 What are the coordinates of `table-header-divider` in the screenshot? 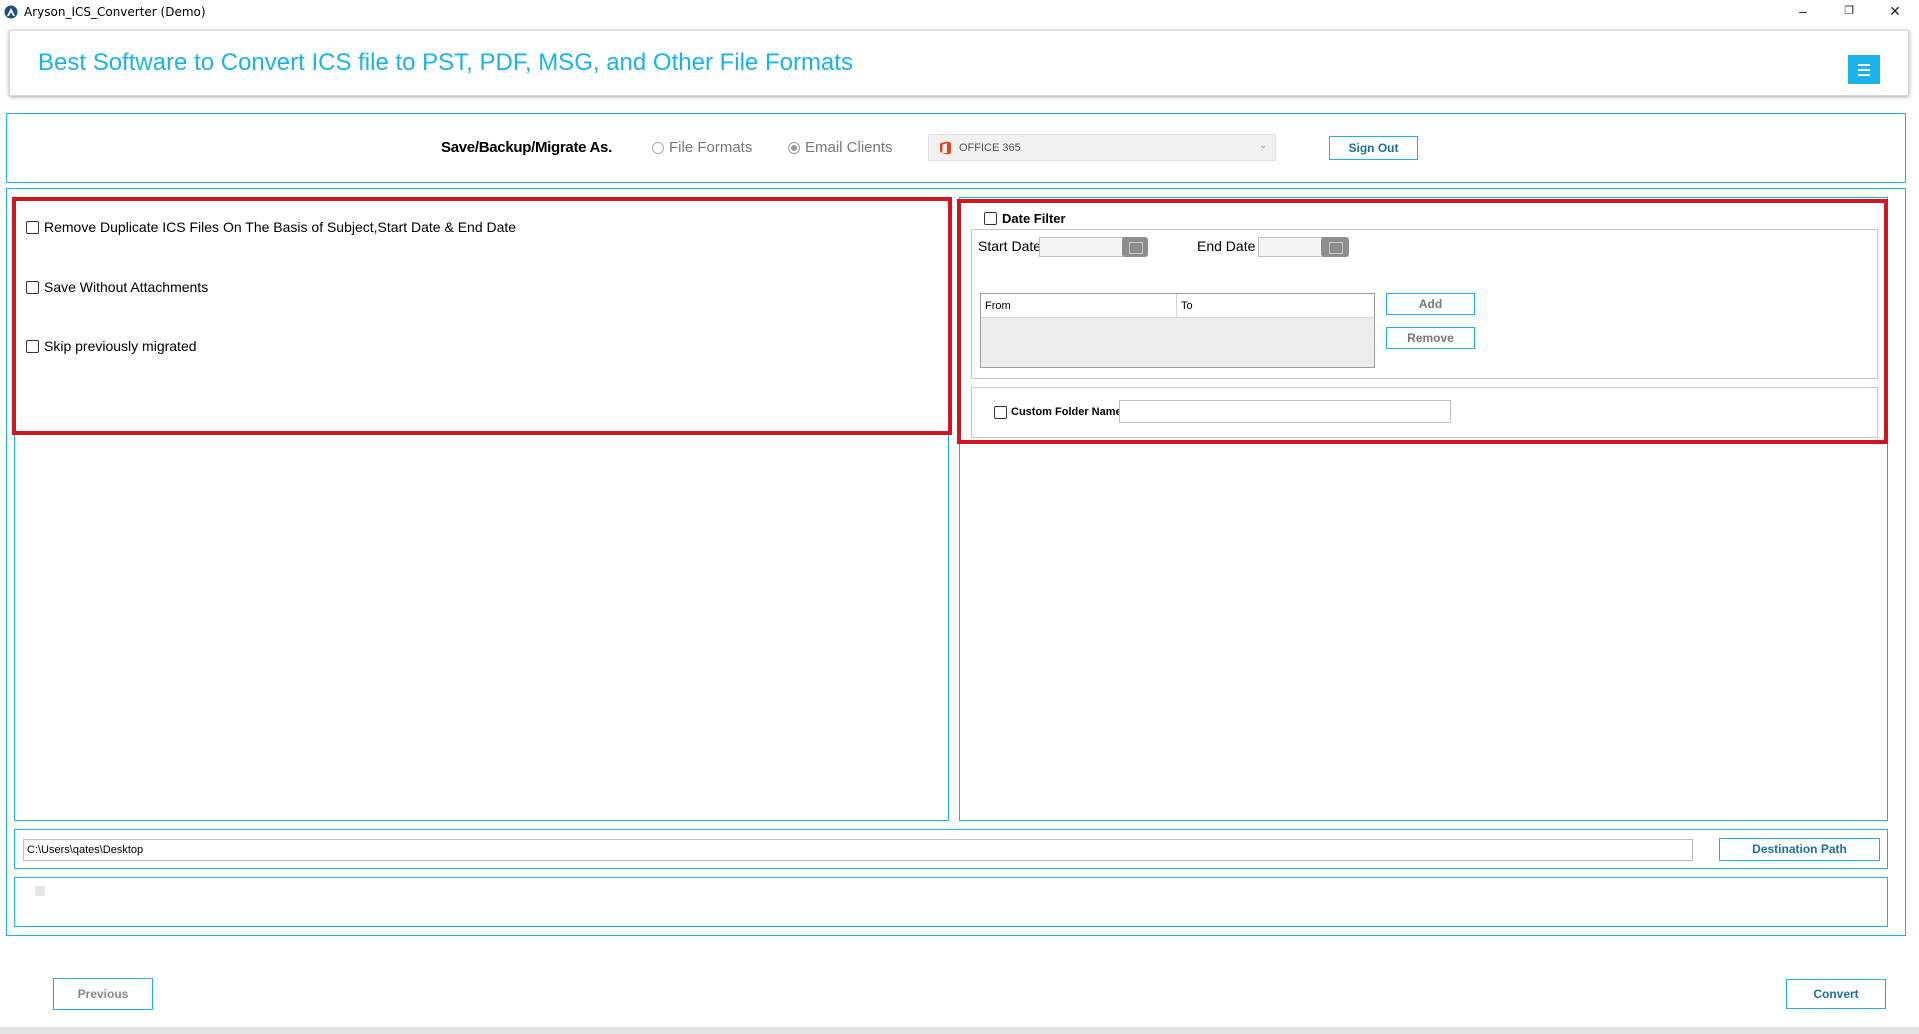 It's located at (1176, 306).